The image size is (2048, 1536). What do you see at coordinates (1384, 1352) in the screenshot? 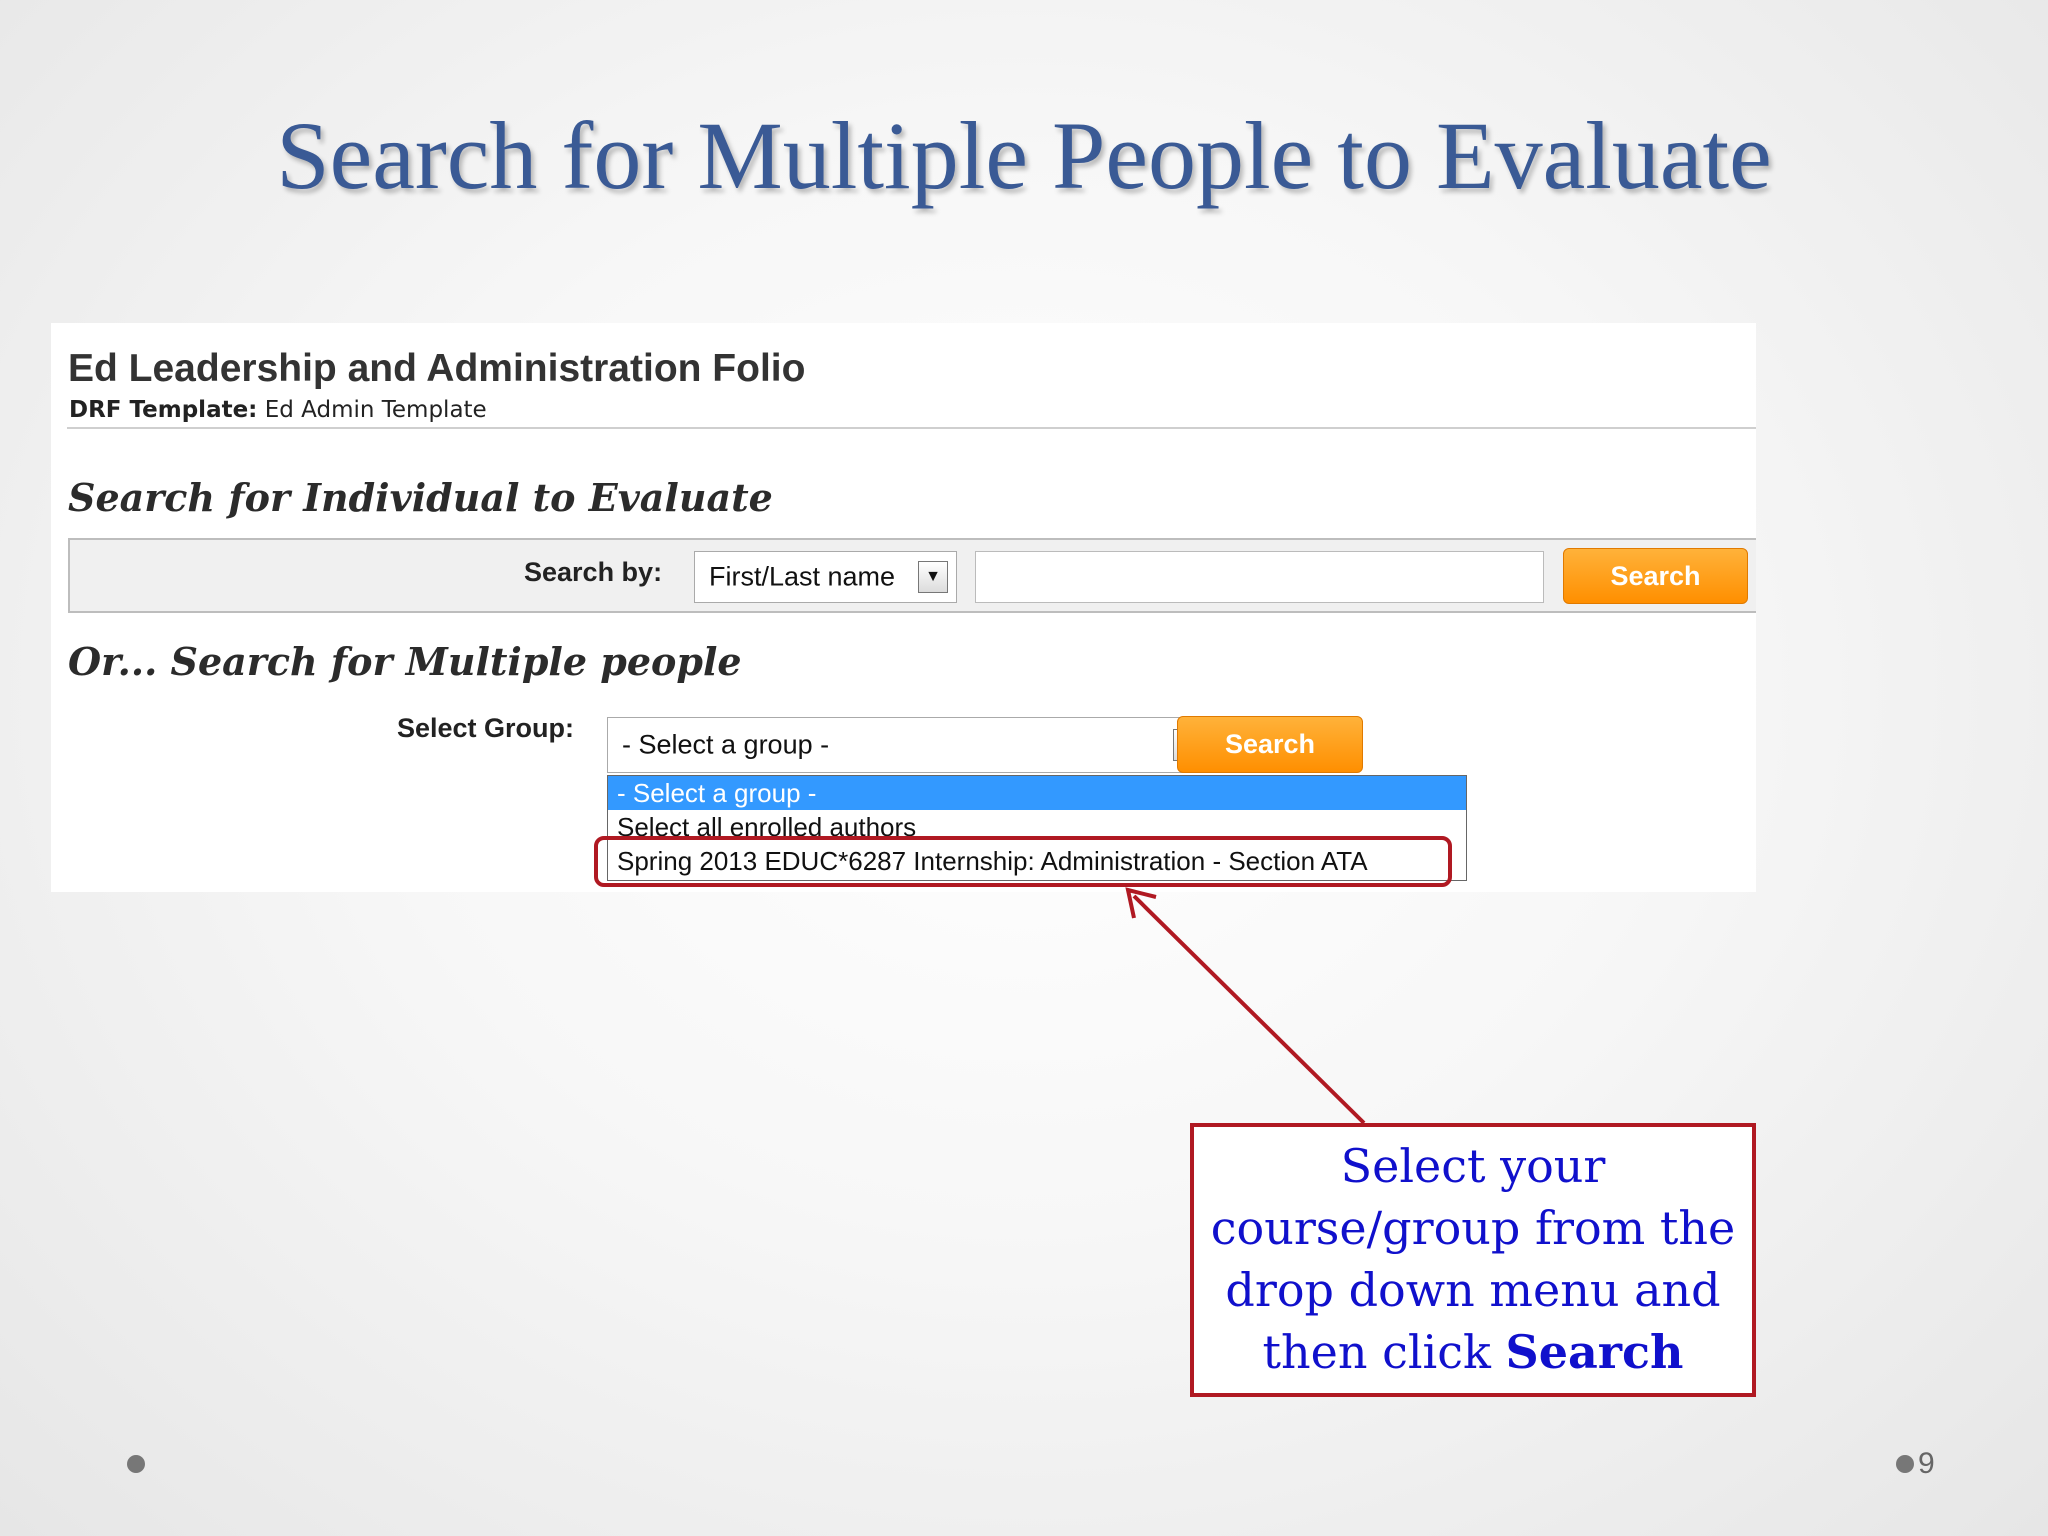
I see `callout-line-4-prefix: then click` at bounding box center [1384, 1352].